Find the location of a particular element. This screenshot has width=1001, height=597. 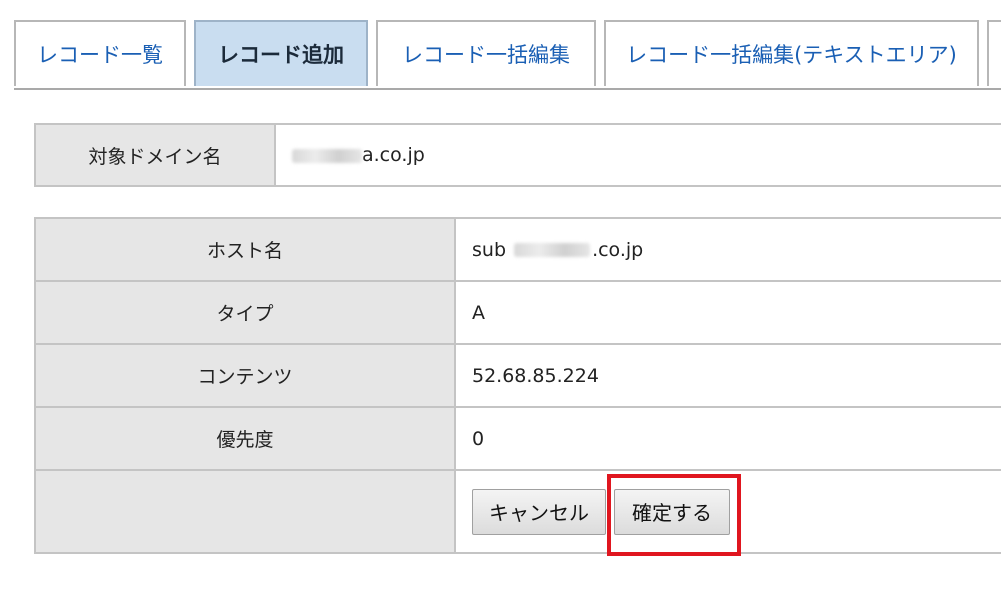

domain-value: a.co.jp is located at coordinates (637, 155).